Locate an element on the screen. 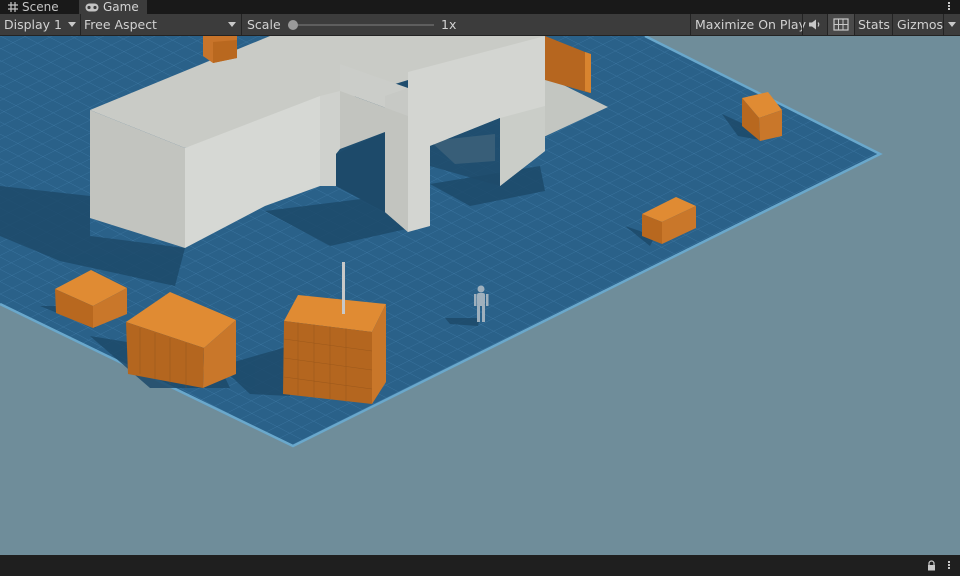 Image resolution: width=960 pixels, height=576 pixels. status-bar is located at coordinates (480, 565).